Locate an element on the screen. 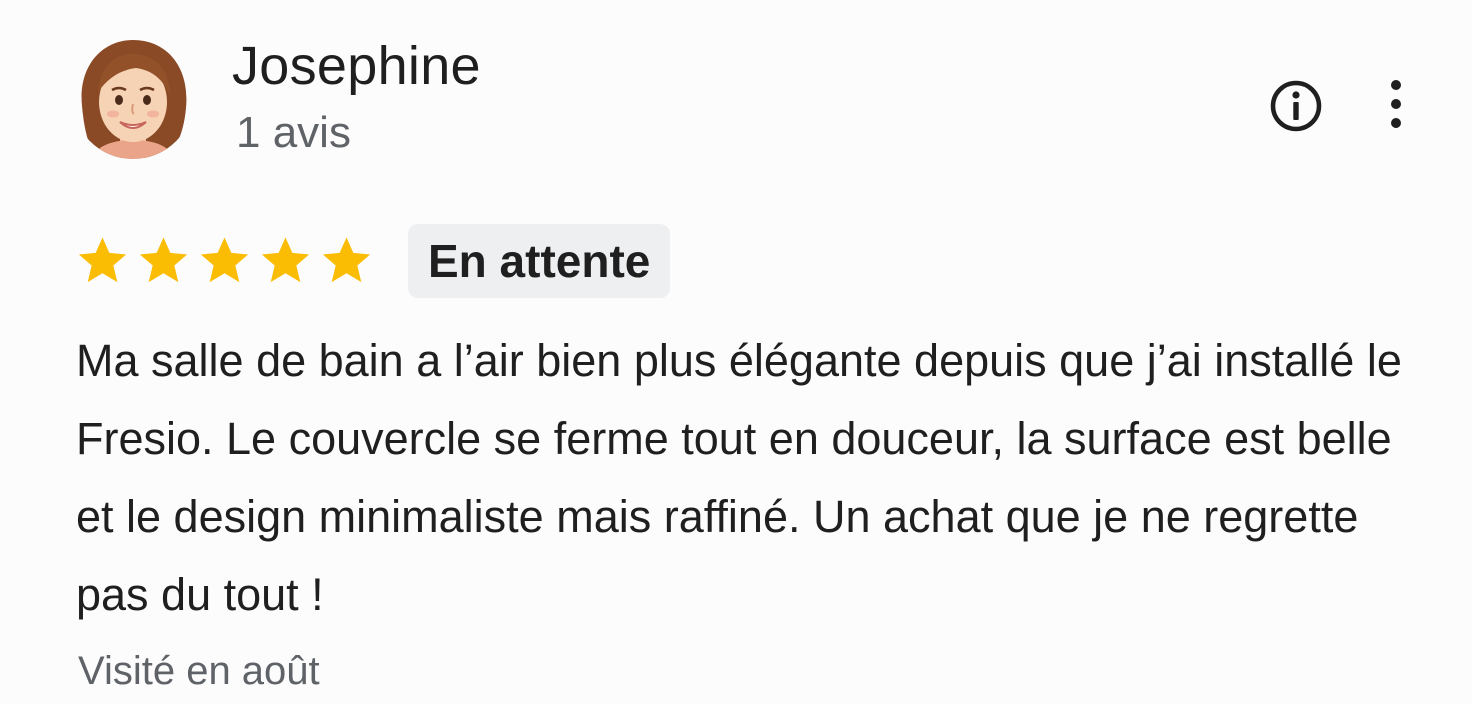 Image resolution: width=1472 pixels, height=704 pixels. star-rating is located at coordinates (224, 261).